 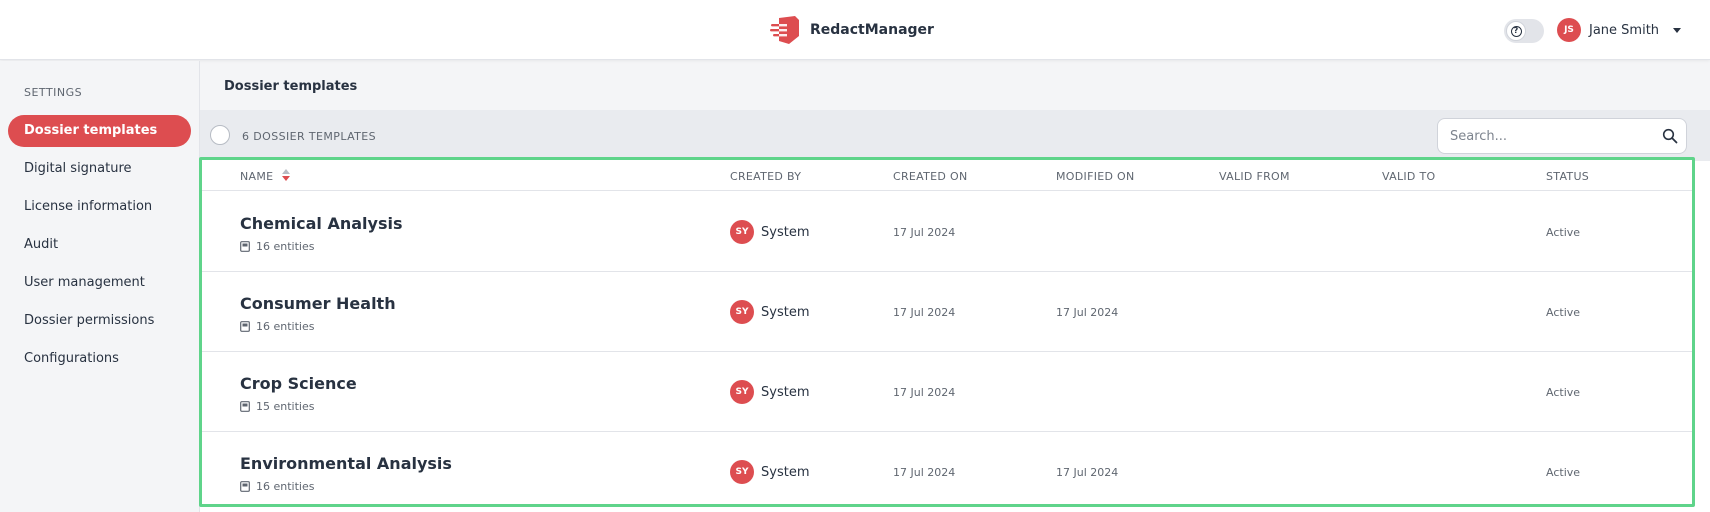 I want to click on template-name: Chemical Analysis, so click(x=321, y=223).